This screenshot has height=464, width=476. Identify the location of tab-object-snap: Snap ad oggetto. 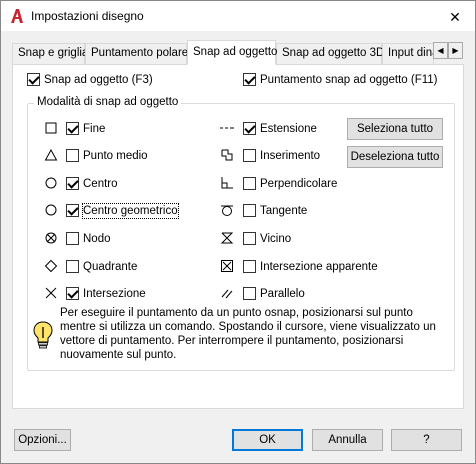
(232, 52).